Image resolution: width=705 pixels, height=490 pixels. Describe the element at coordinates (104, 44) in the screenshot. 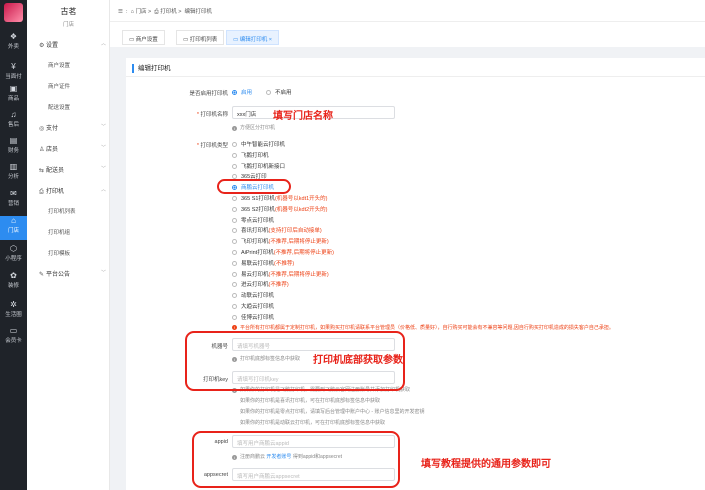

I see `chevron-up-icon: ︿` at that location.